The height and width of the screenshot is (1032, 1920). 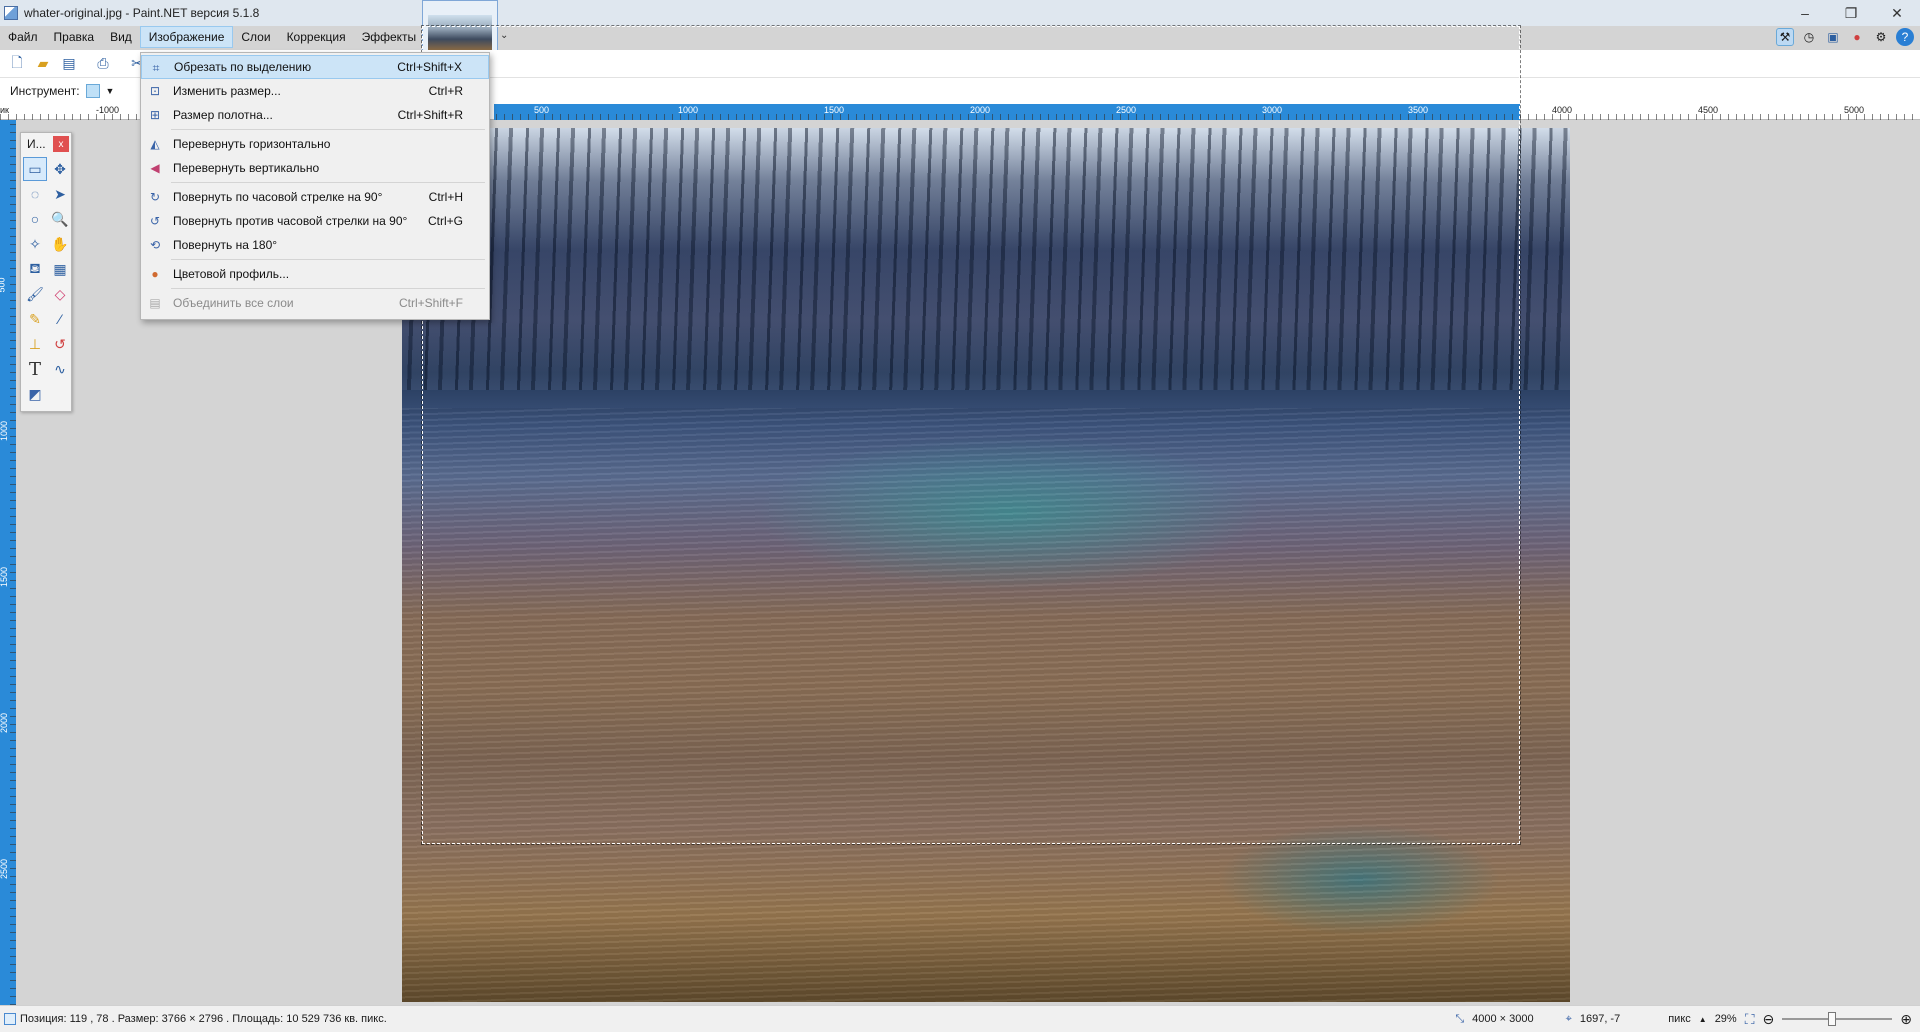 I want to click on tool-dropdown-icon: ▼, so click(x=110, y=91).